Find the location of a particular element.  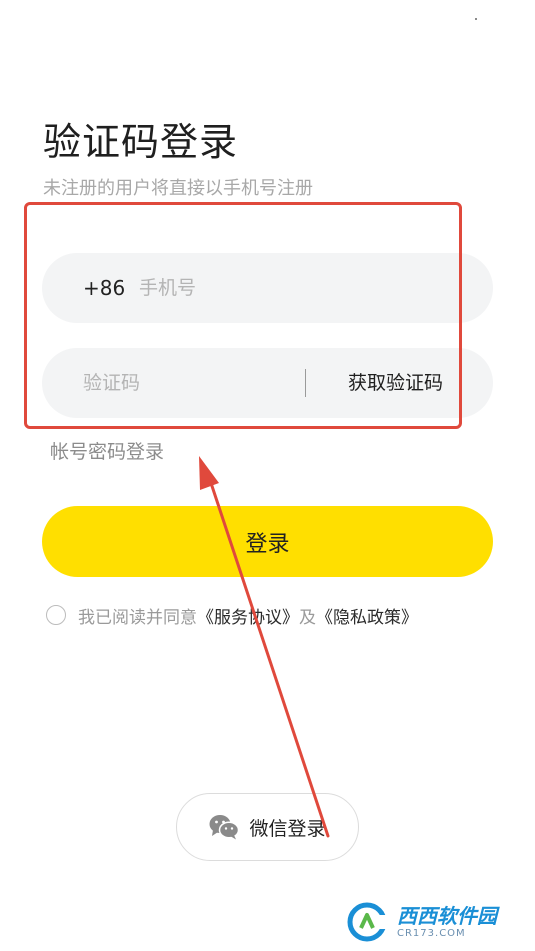

agreement-row: 我已阅读并同意 《服务协议》 及 《隐私政策》 is located at coordinates (232, 615).